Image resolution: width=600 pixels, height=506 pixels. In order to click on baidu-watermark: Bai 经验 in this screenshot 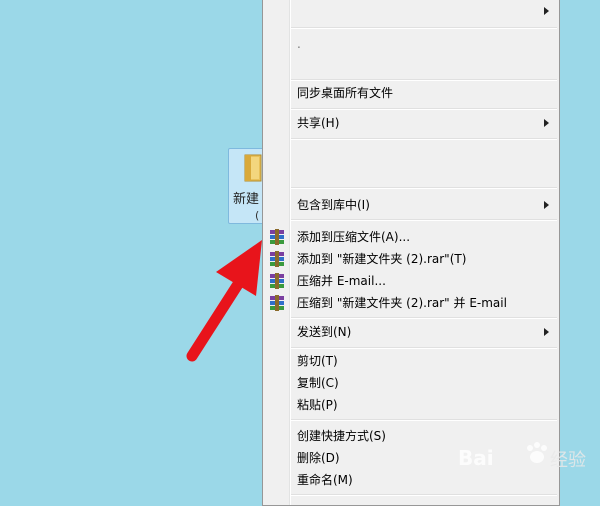, I will do `click(512, 460)`.